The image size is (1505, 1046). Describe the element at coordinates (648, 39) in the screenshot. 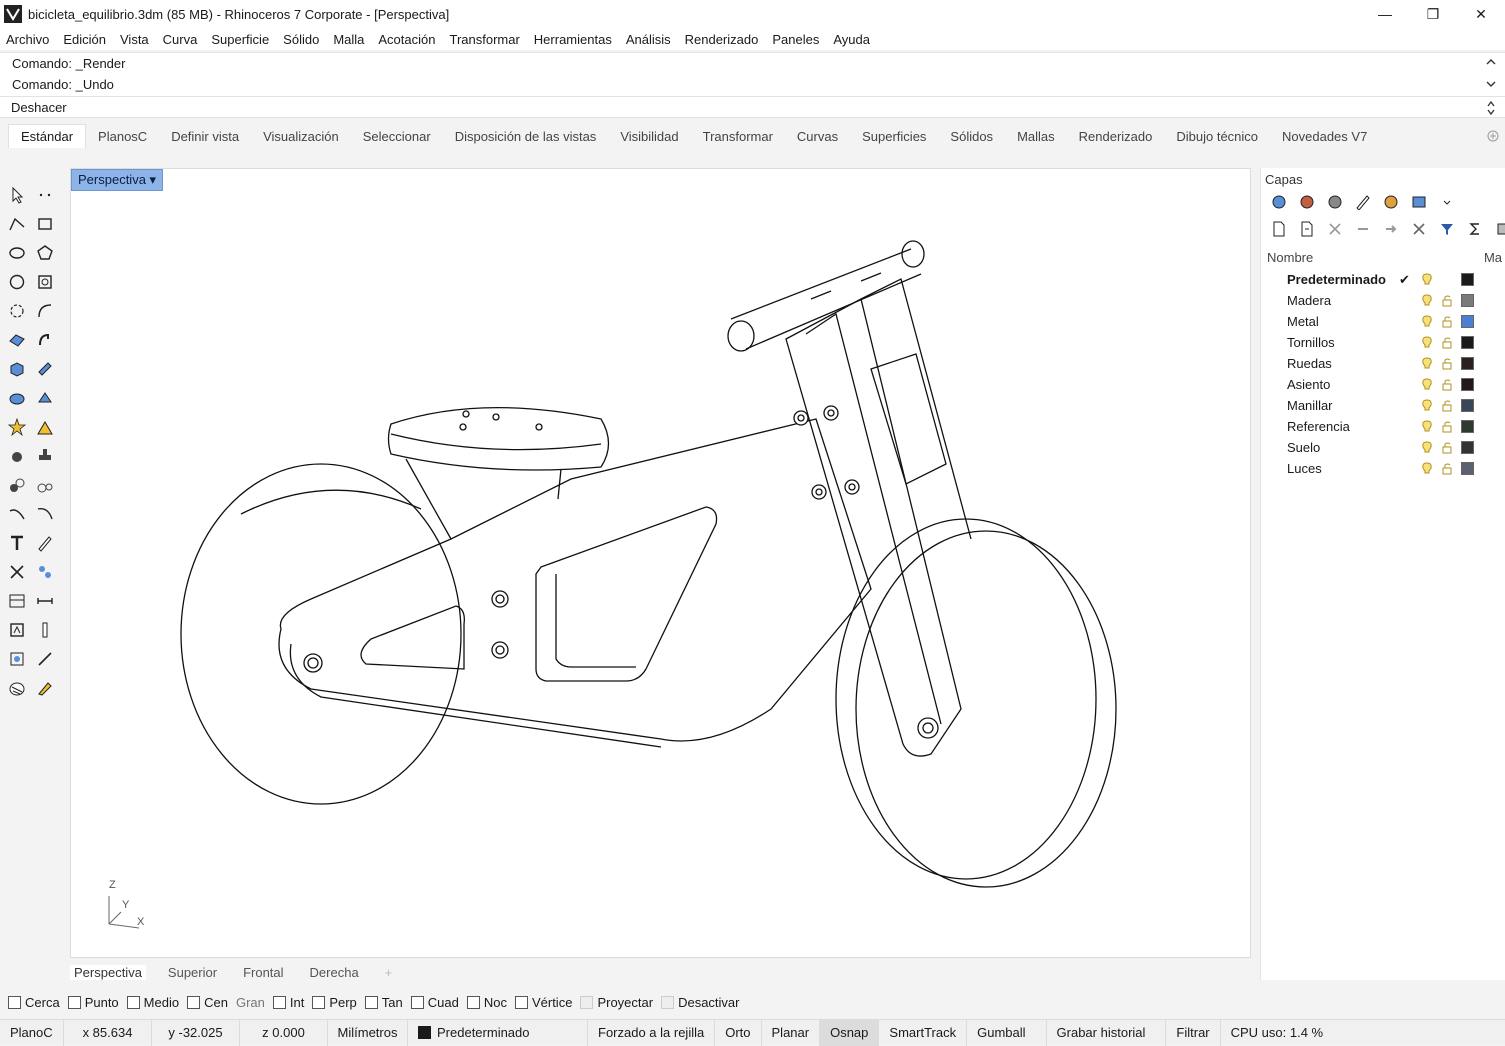

I see `menu-analisis: Análisis` at that location.